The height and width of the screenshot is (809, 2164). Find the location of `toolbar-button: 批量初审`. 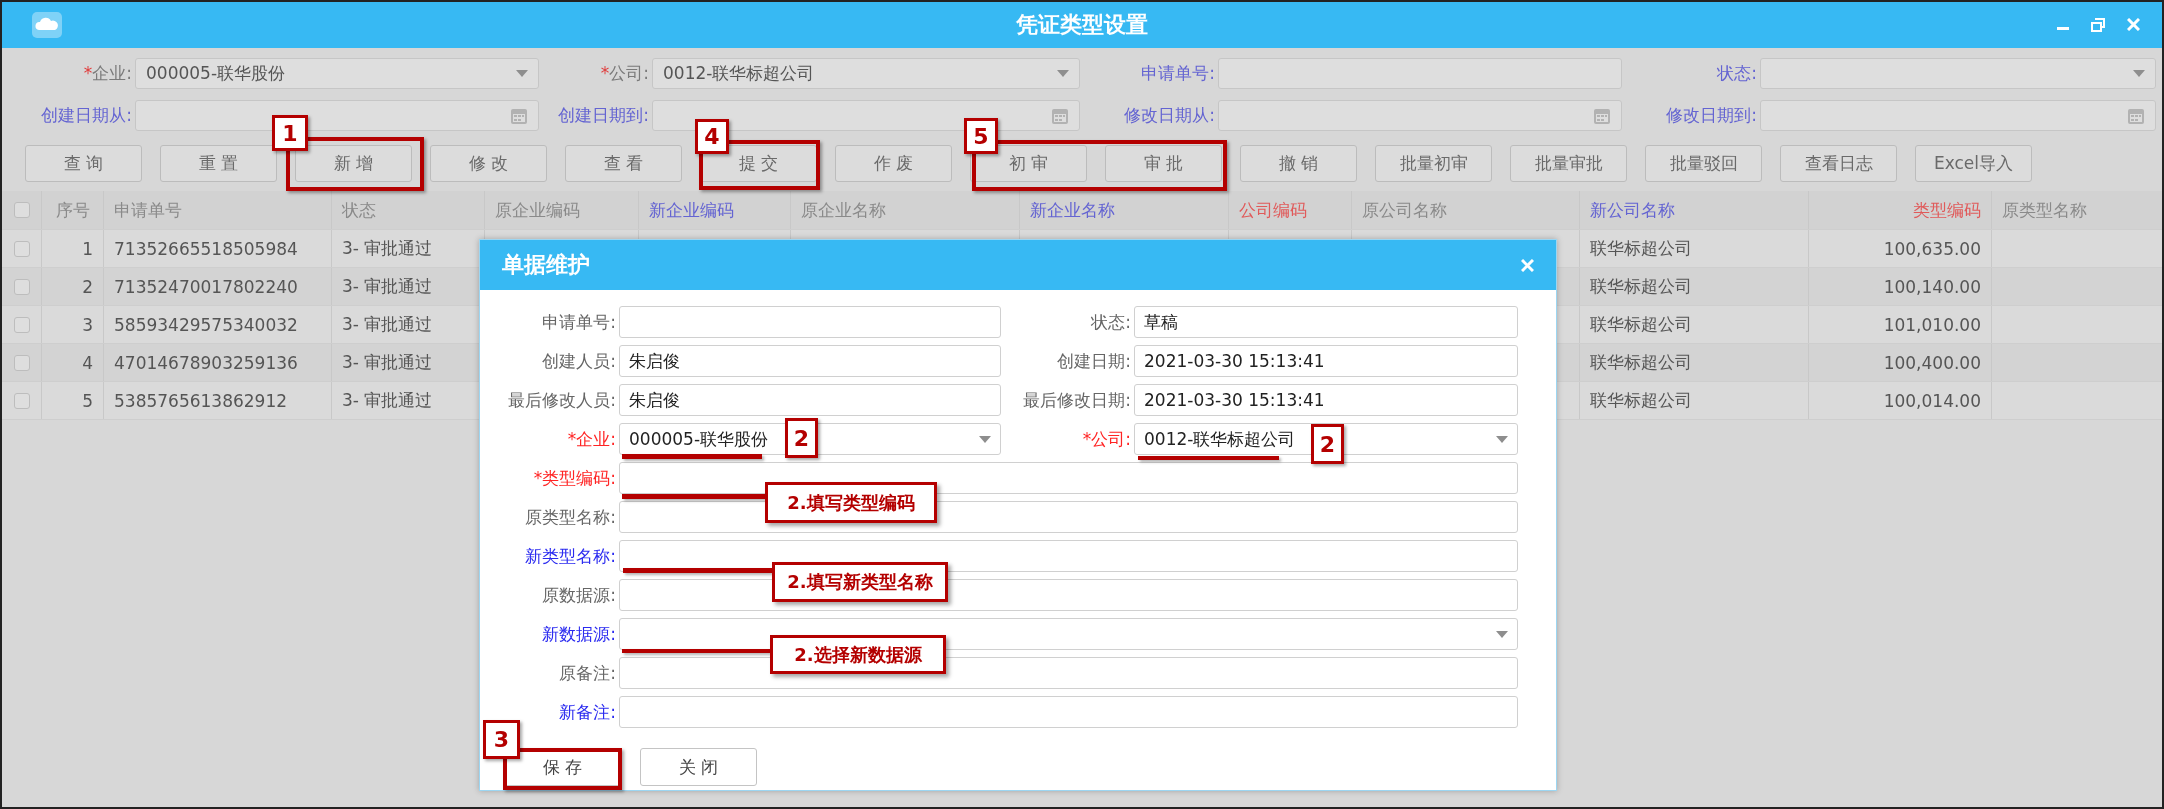

toolbar-button: 批量初审 is located at coordinates (1433, 163).